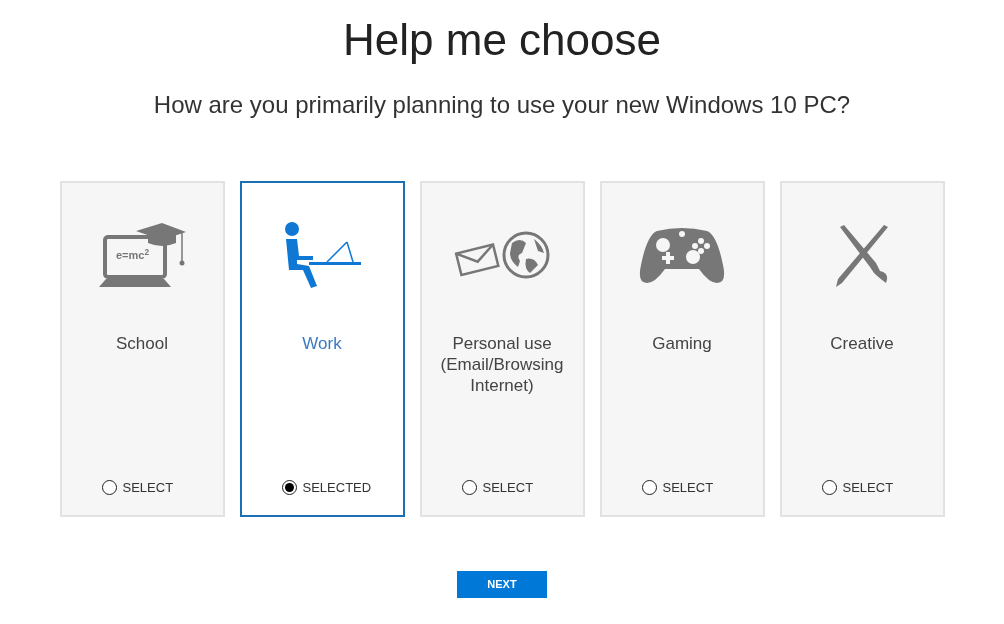 The image size is (1004, 624). I want to click on laptop-graduation-cap-icon, so click(142, 255).